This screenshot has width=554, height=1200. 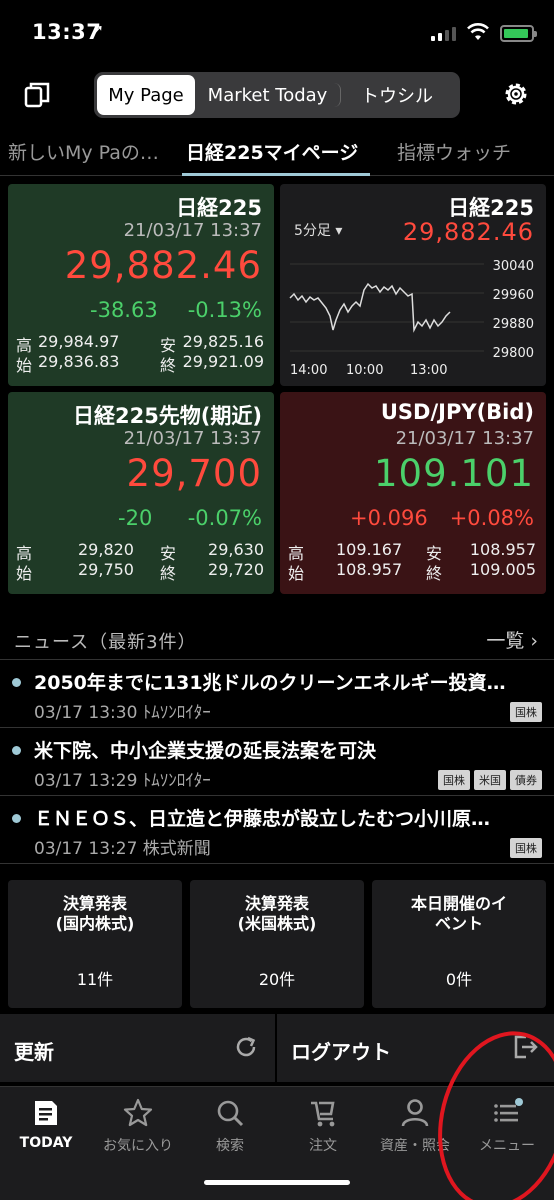 I want to click on nav-favorites: お気に入り, so click(x=138, y=1126).